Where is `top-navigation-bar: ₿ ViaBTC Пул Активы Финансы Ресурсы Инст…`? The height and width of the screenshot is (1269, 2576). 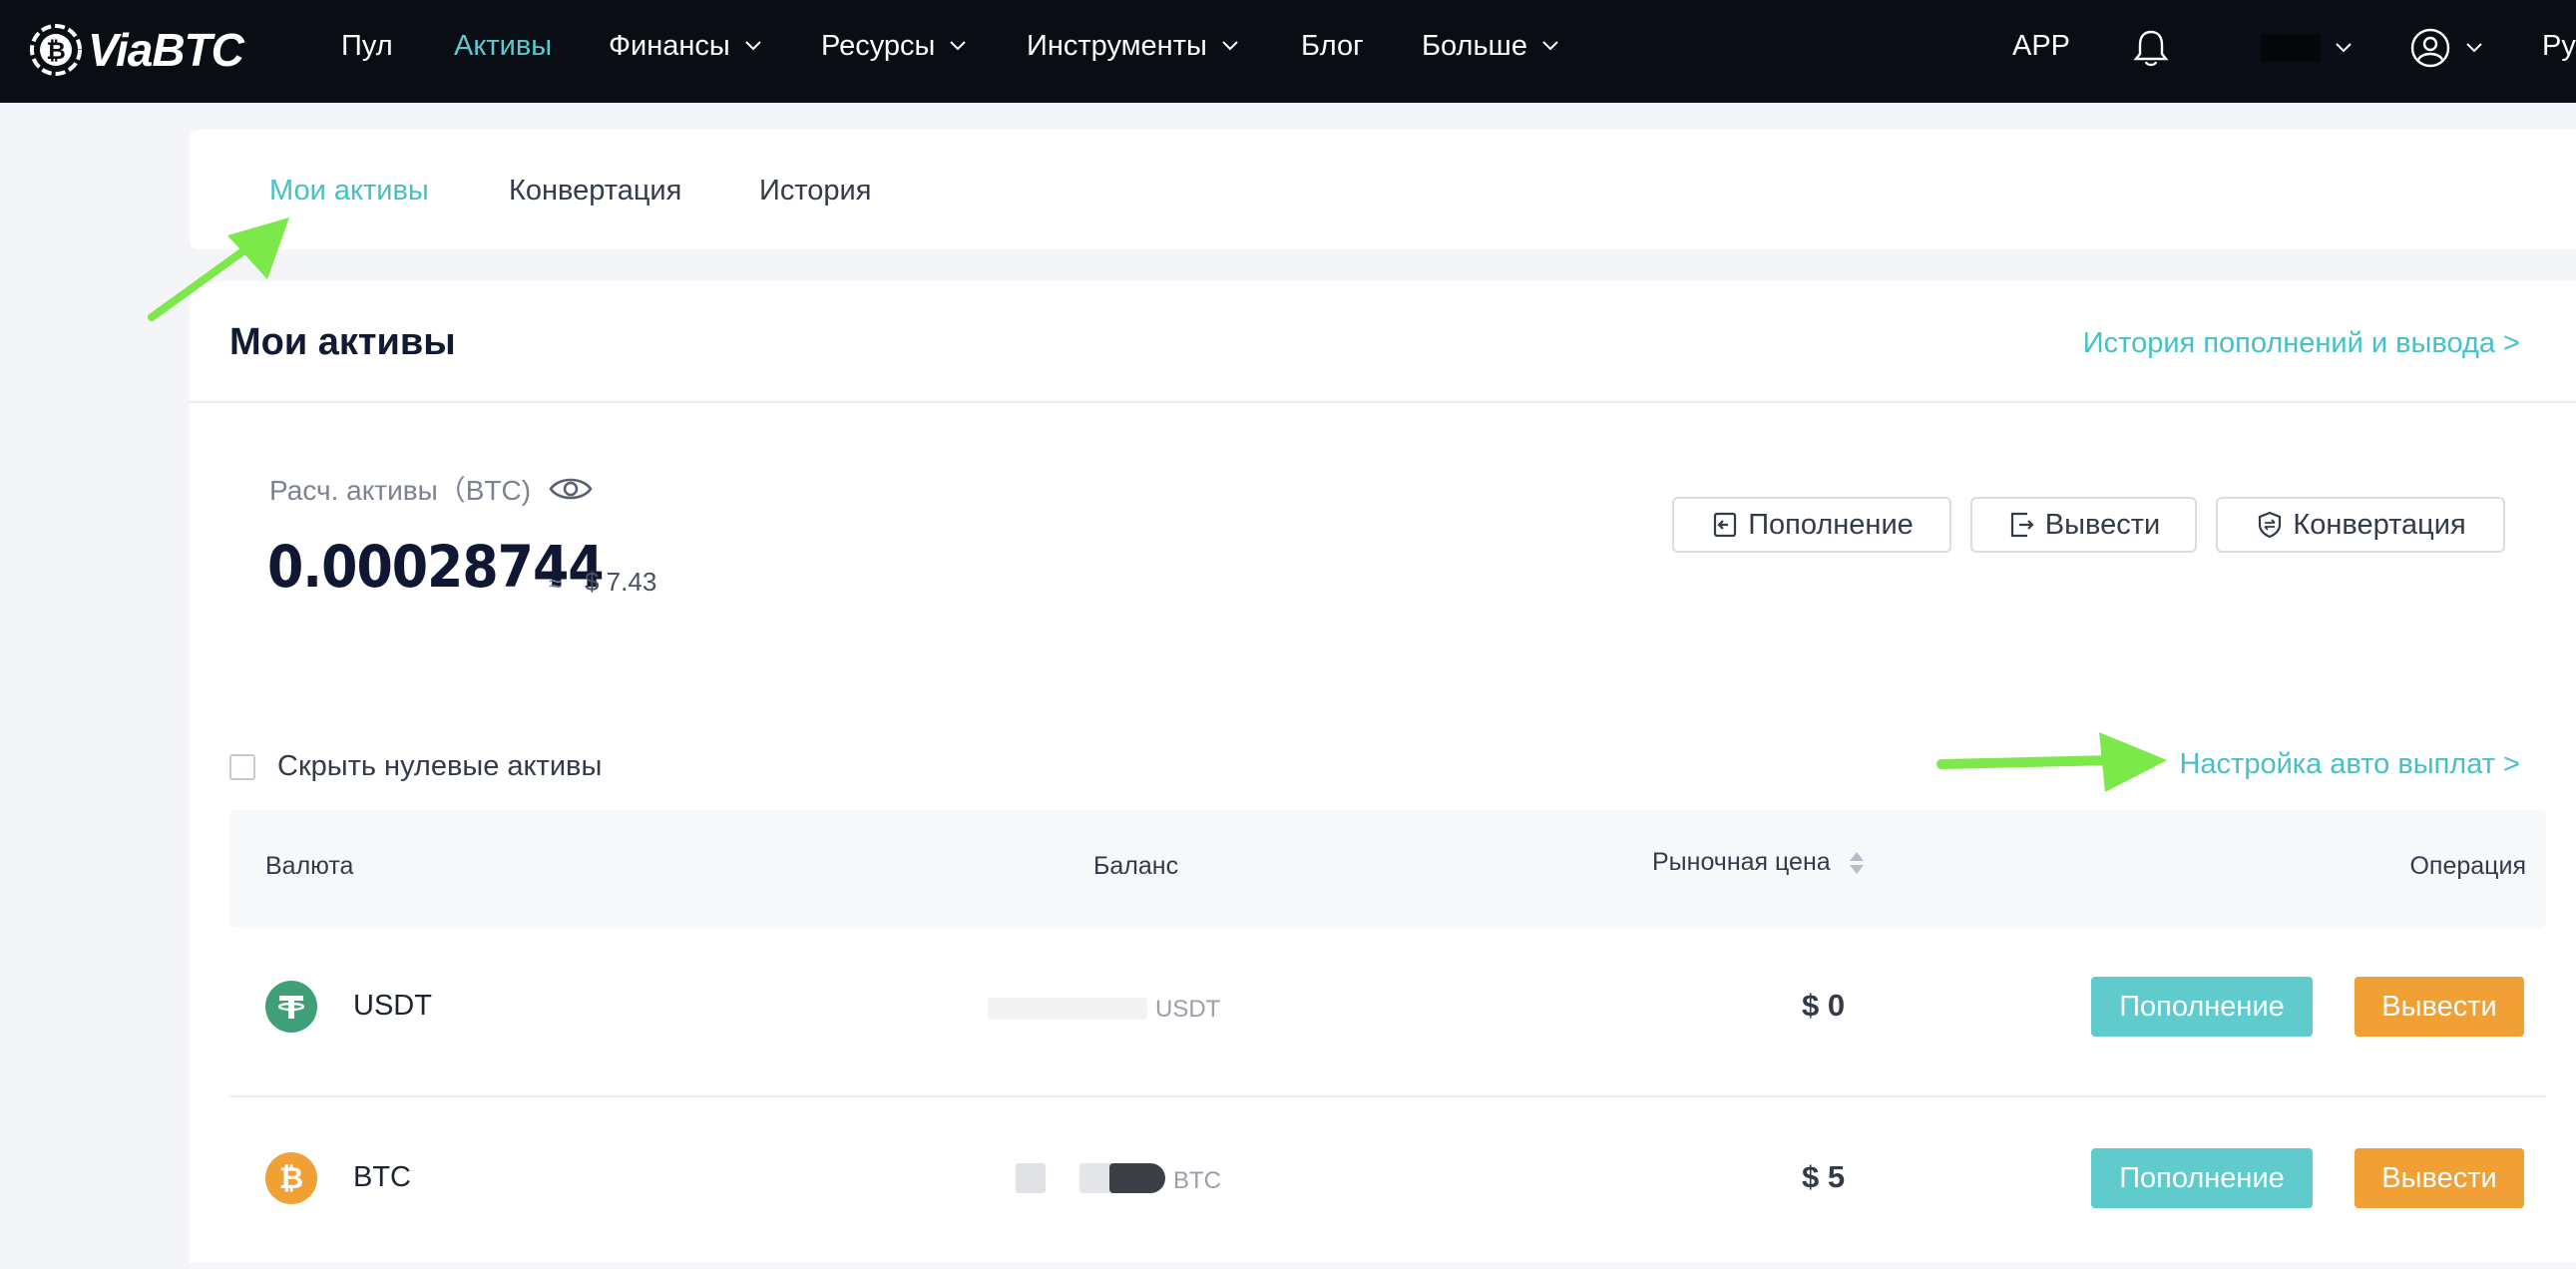
top-navigation-bar: ₿ ViaBTC Пул Активы Финансы Ресурсы Инст… is located at coordinates (1288, 51).